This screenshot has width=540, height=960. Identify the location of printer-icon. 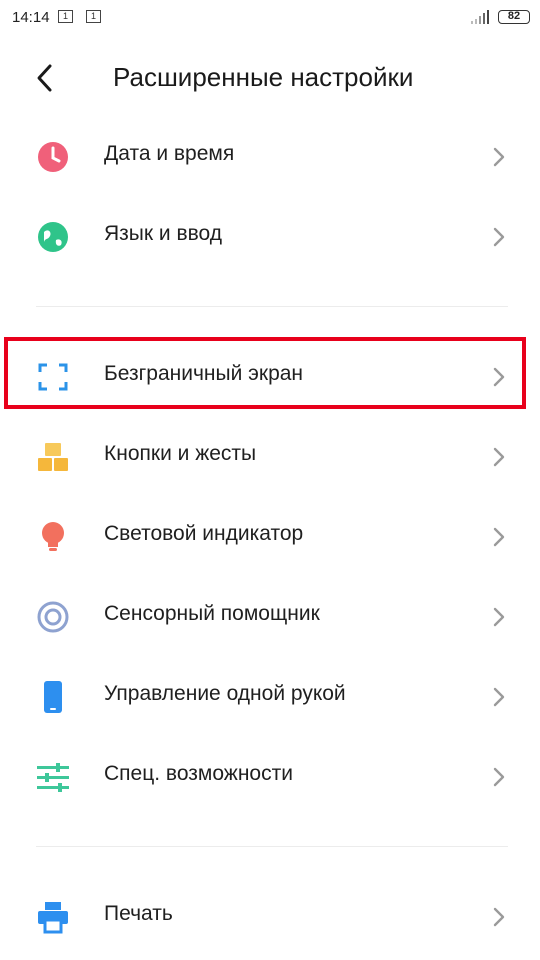
(53, 918).